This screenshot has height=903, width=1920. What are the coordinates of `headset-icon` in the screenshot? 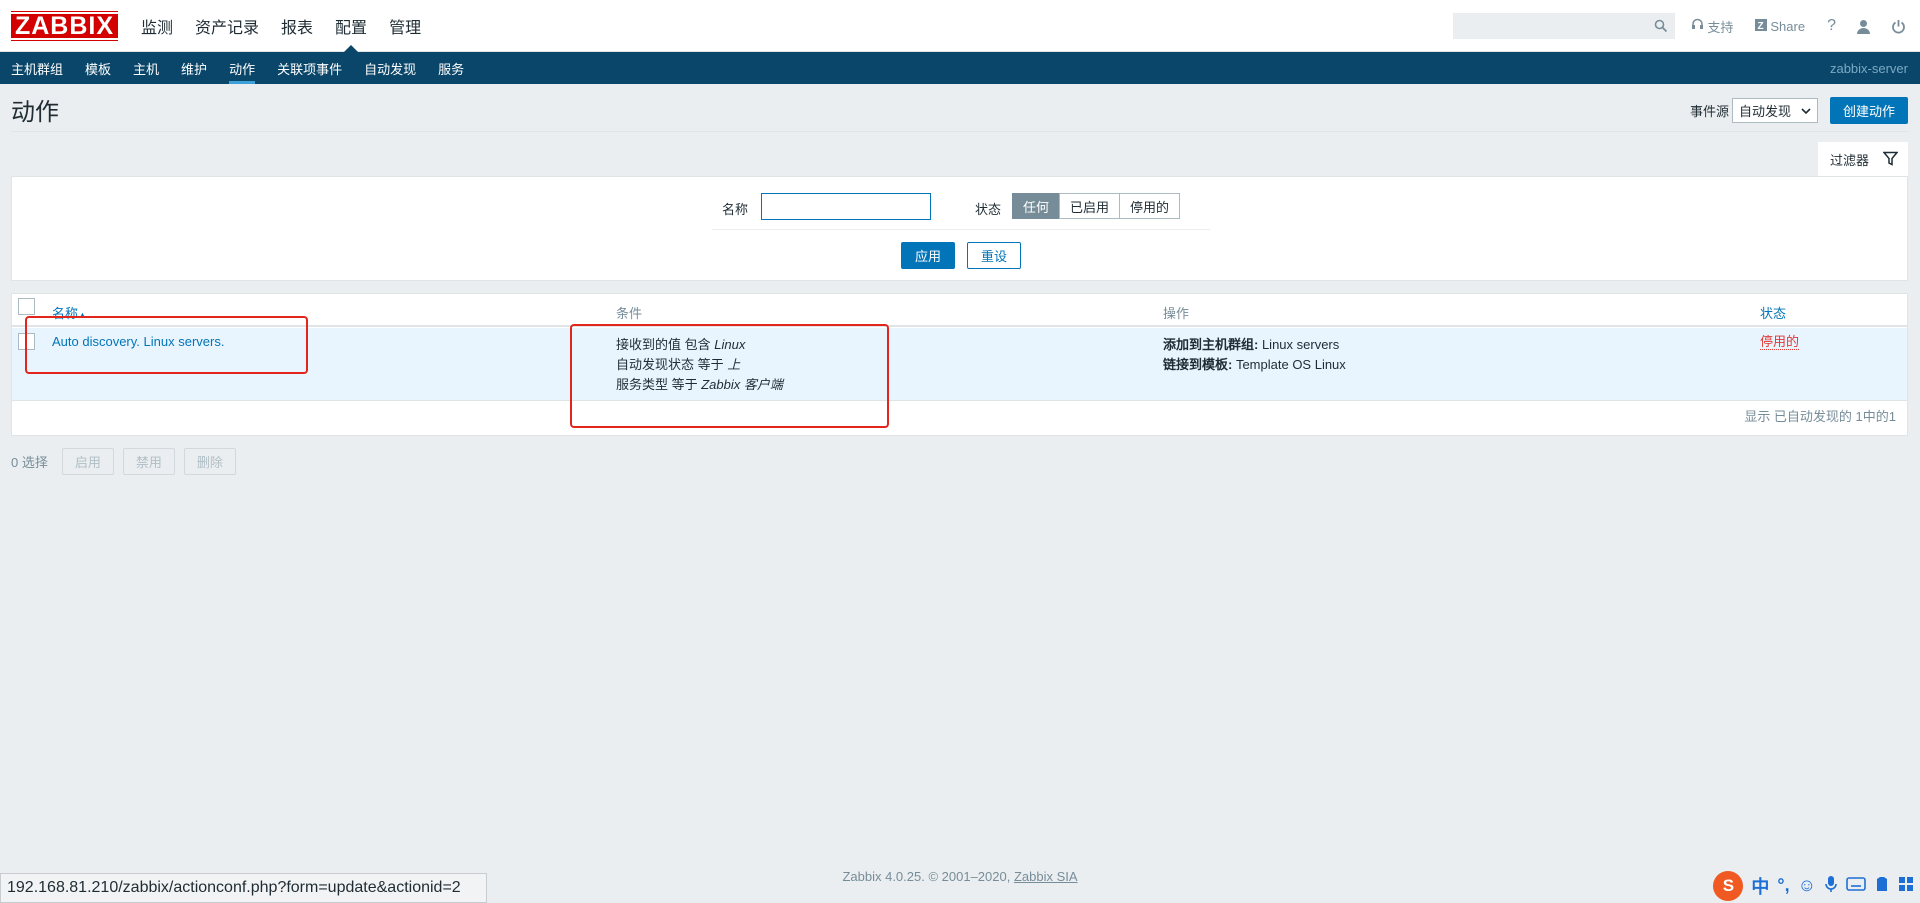 It's located at (1697, 26).